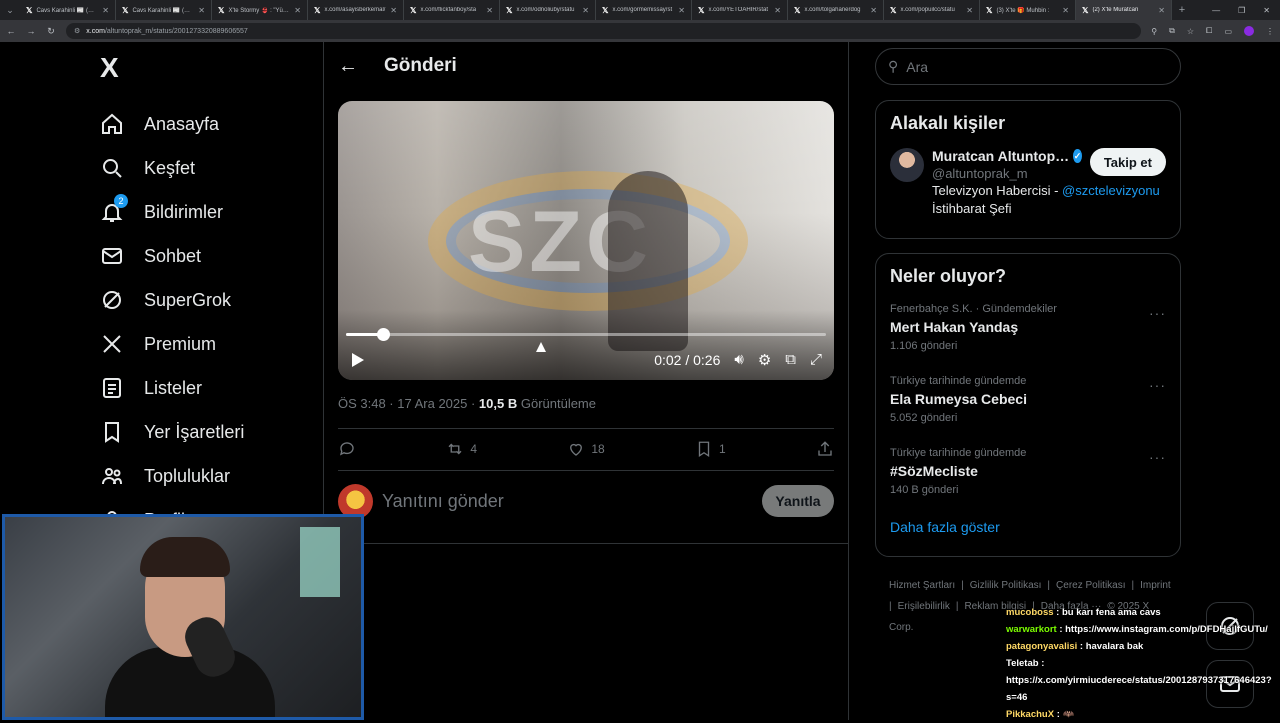 The height and width of the screenshot is (723, 1280). What do you see at coordinates (710, 449) in the screenshot?
I see `bookmark-button: 1` at bounding box center [710, 449].